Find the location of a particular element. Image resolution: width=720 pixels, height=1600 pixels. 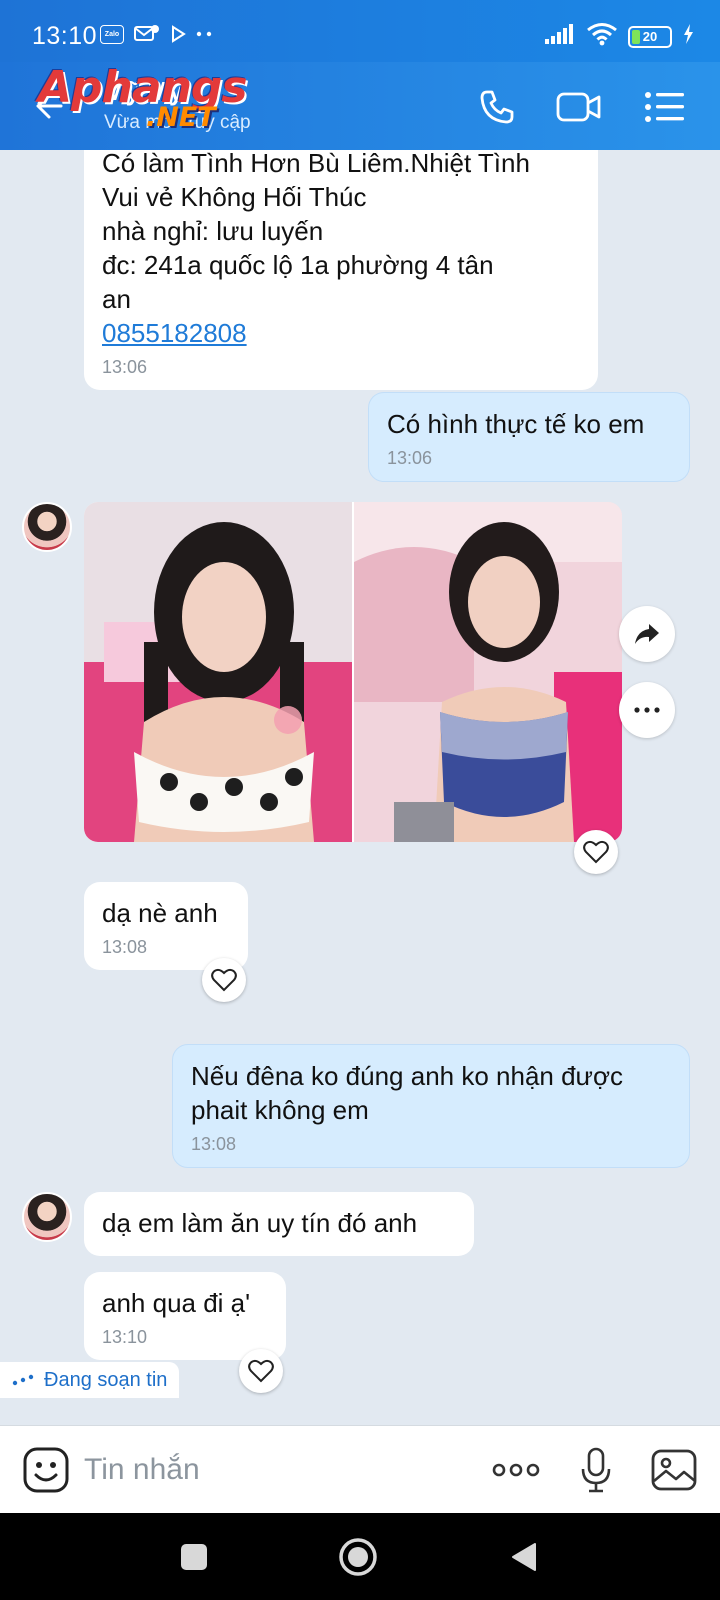

back-triangle-icon is located at coordinates (524, 1557).